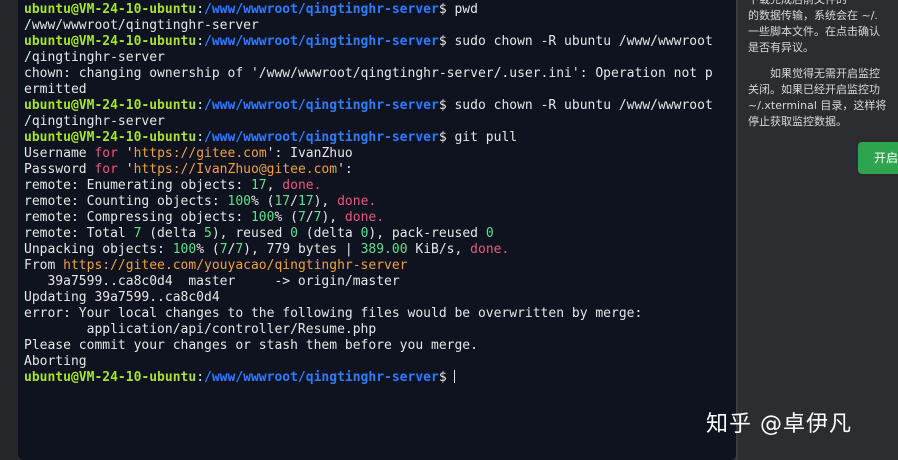 Image resolution: width=898 pixels, height=460 pixels. Describe the element at coordinates (137, 217) in the screenshot. I see `output-segment: remote: Compressing objects:` at that location.